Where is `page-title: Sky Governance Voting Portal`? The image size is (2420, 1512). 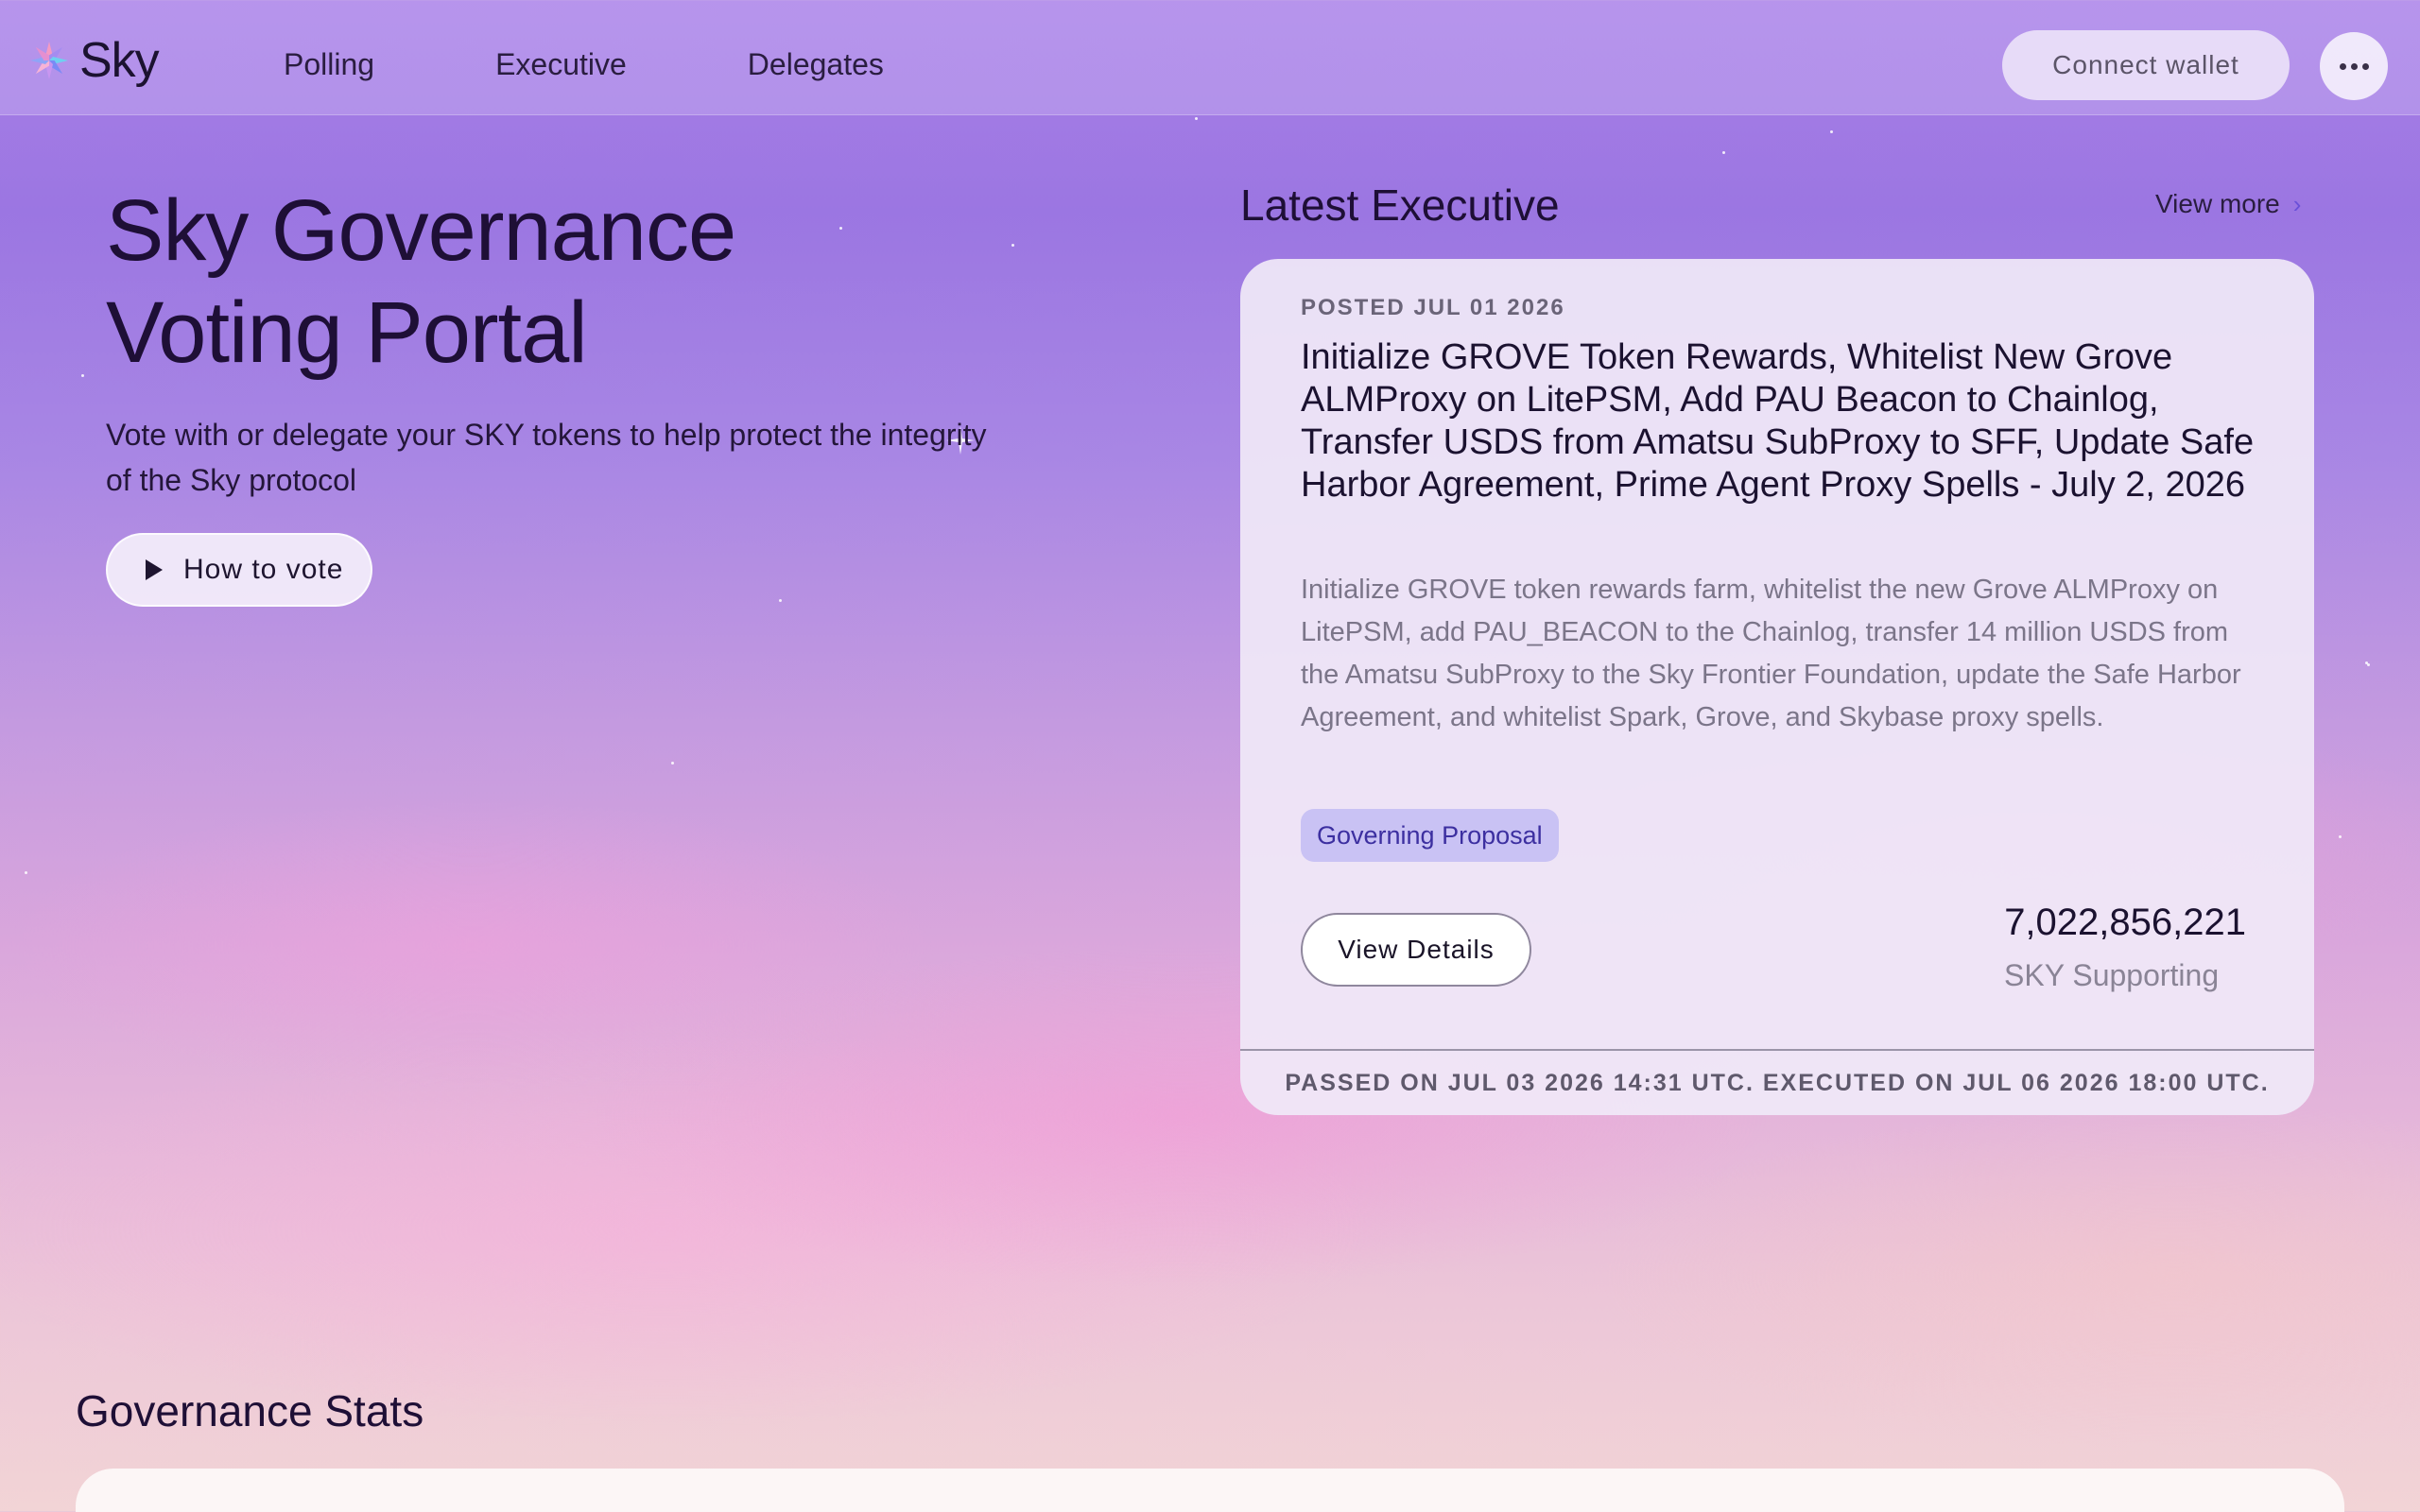
page-title: Sky Governance Voting Portal is located at coordinates (421, 281).